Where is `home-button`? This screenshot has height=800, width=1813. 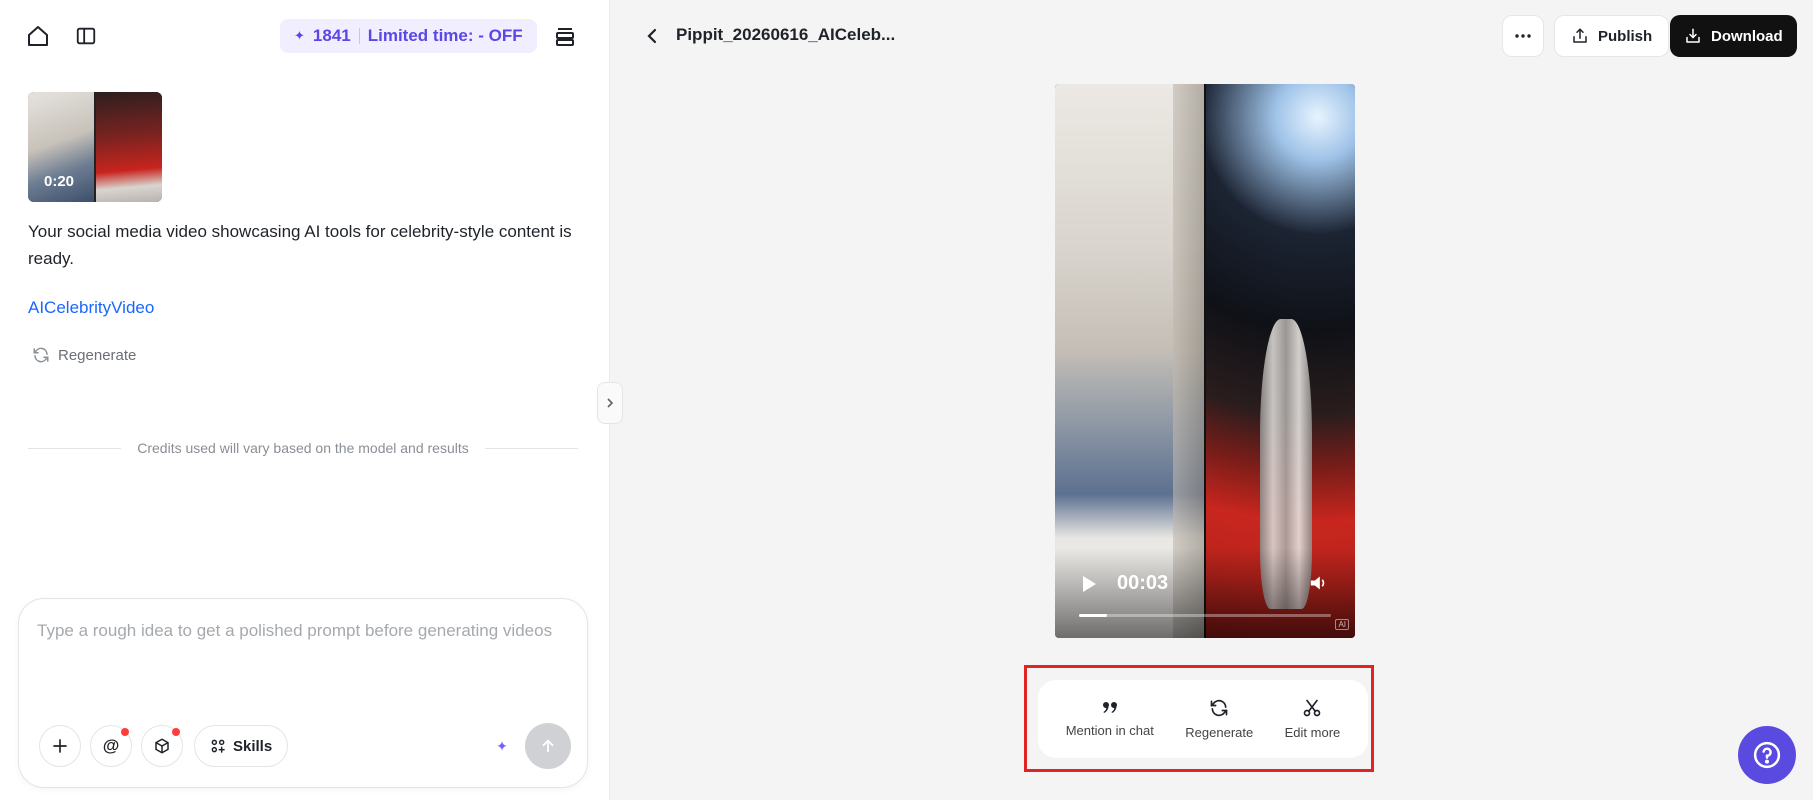
home-button is located at coordinates (38, 36).